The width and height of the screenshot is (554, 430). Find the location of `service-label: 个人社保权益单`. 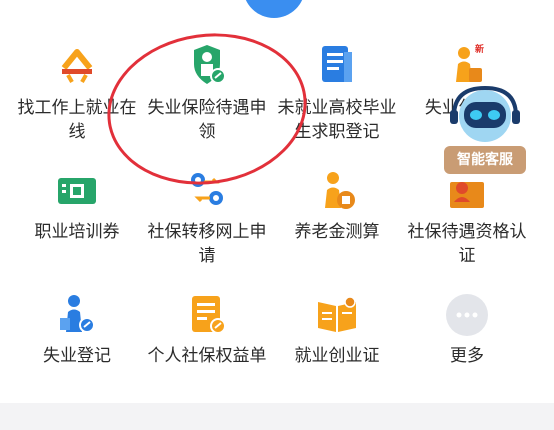

service-label: 个人社保权益单 is located at coordinates (207, 356).